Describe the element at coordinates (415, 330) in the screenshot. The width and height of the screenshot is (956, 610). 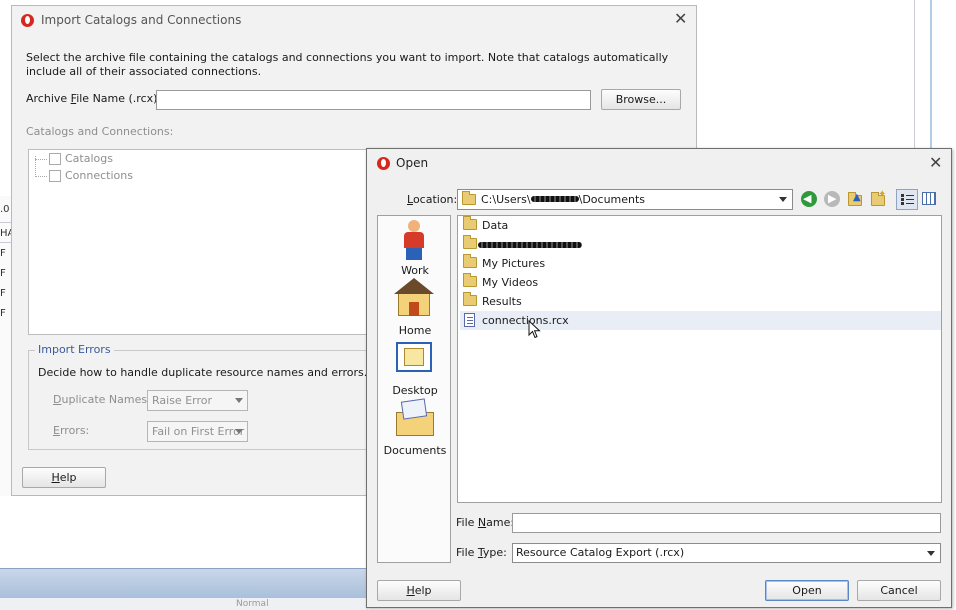
I see `place-label: Home` at that location.